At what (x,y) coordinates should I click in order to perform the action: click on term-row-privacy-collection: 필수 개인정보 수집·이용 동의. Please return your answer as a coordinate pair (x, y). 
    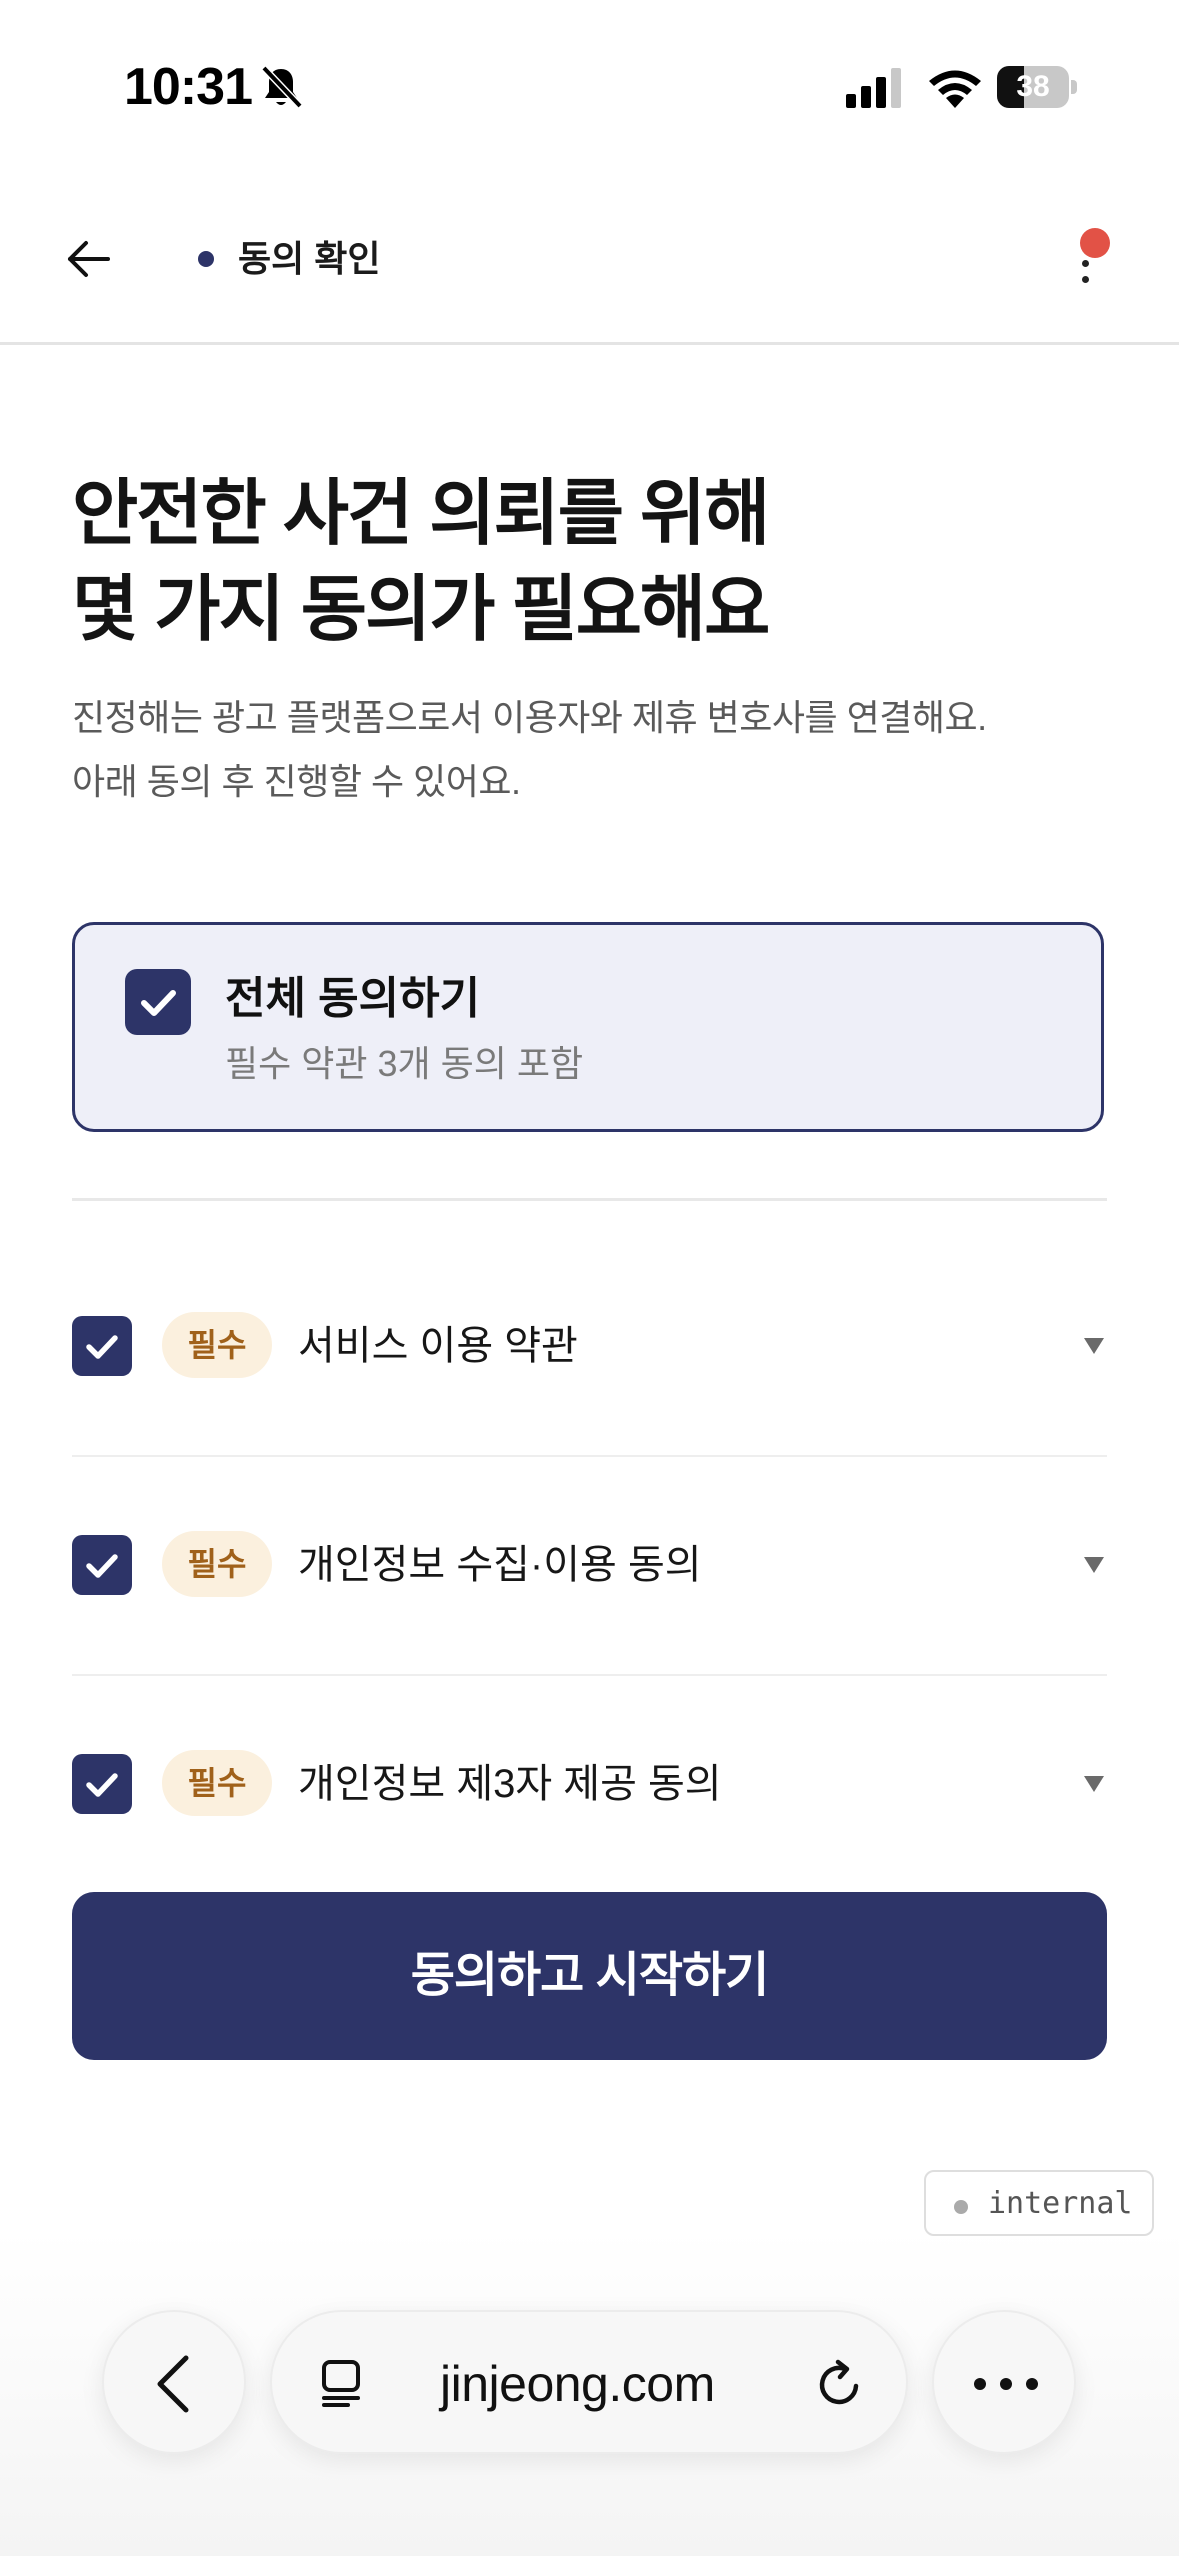
    Looking at the image, I should click on (589, 1565).